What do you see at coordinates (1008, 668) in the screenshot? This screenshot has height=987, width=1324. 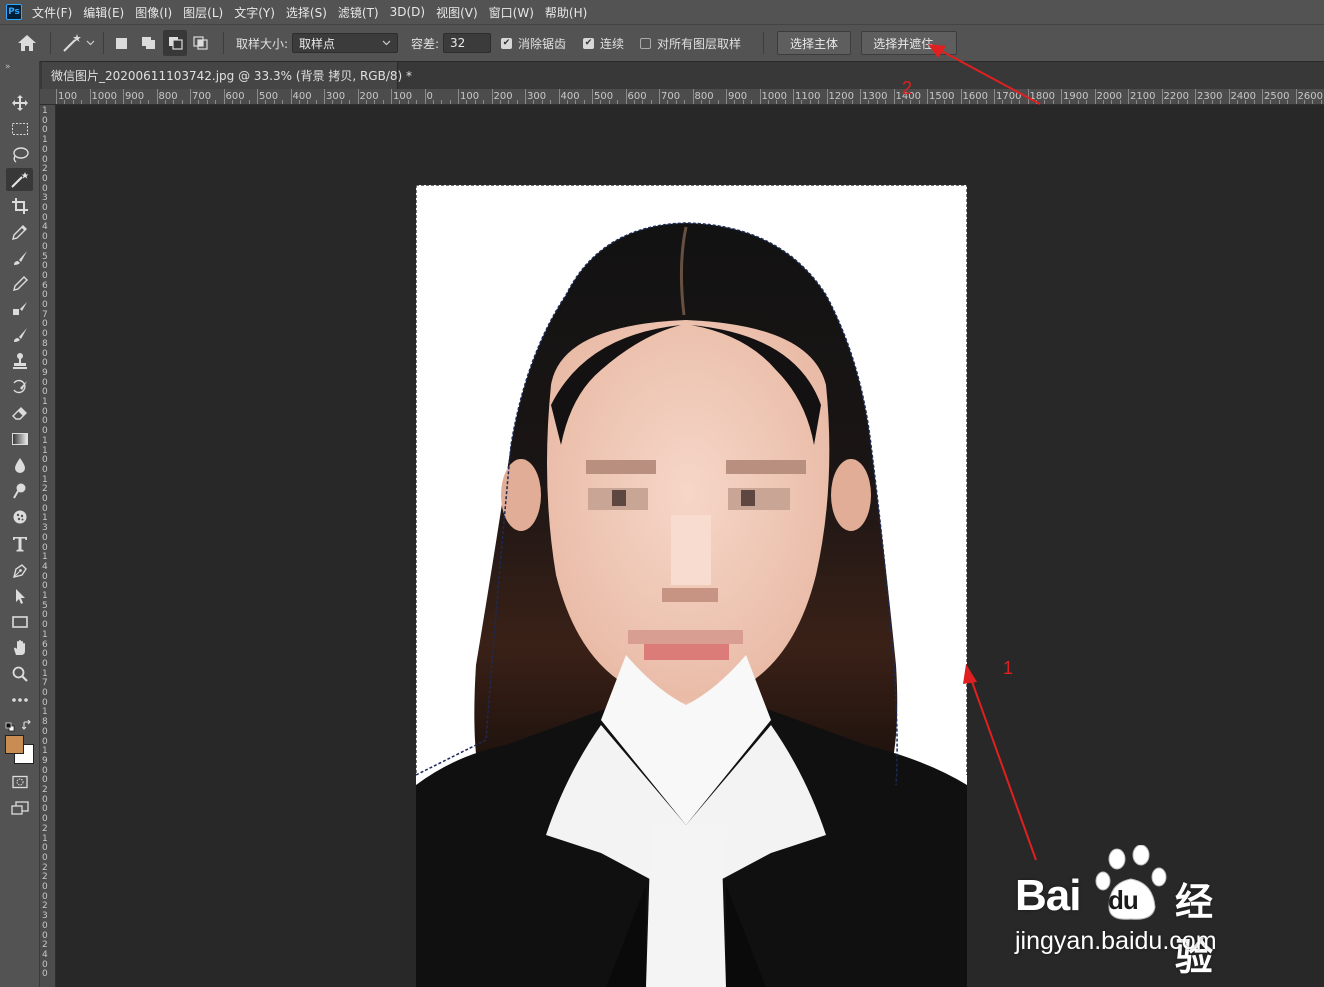 I see `annotation-label-1: 1` at bounding box center [1008, 668].